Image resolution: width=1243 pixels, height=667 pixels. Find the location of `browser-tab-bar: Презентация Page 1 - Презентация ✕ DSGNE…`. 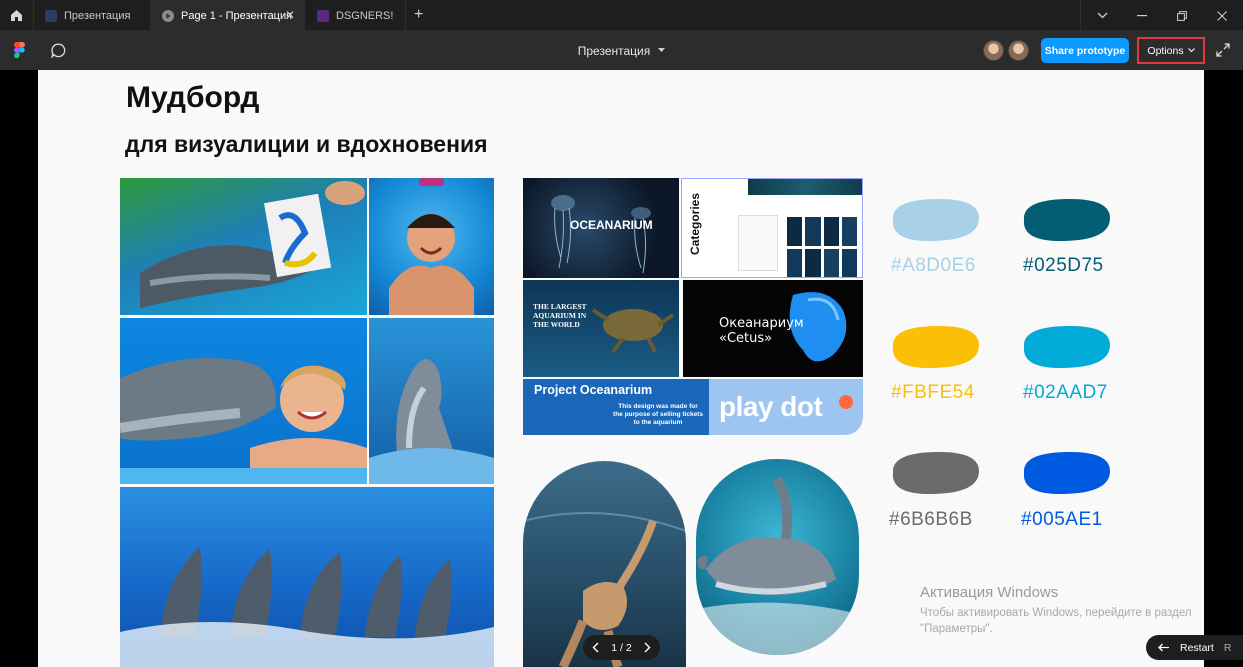

browser-tab-bar: Презентация Page 1 - Презентация ✕ DSGNE… is located at coordinates (621, 15).